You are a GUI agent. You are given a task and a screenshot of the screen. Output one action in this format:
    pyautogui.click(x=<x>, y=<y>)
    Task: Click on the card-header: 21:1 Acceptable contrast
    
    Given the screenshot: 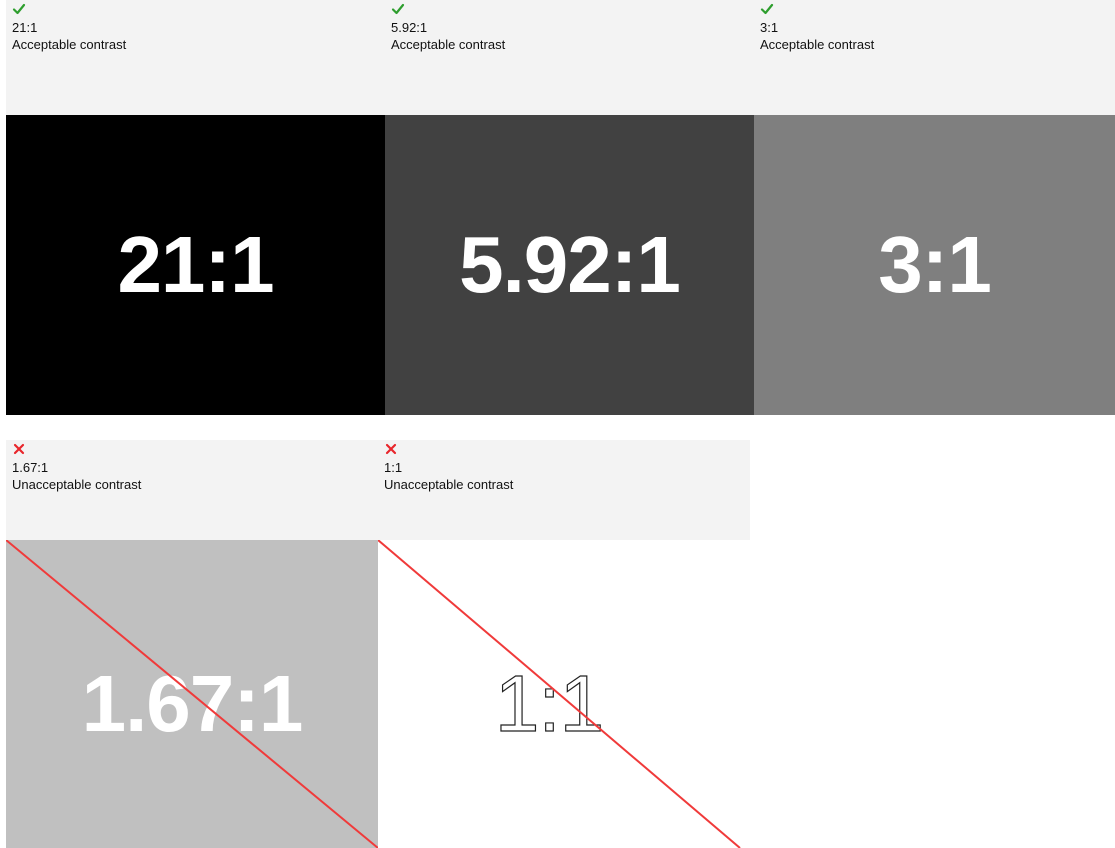 What is the action you would take?
    pyautogui.click(x=195, y=57)
    